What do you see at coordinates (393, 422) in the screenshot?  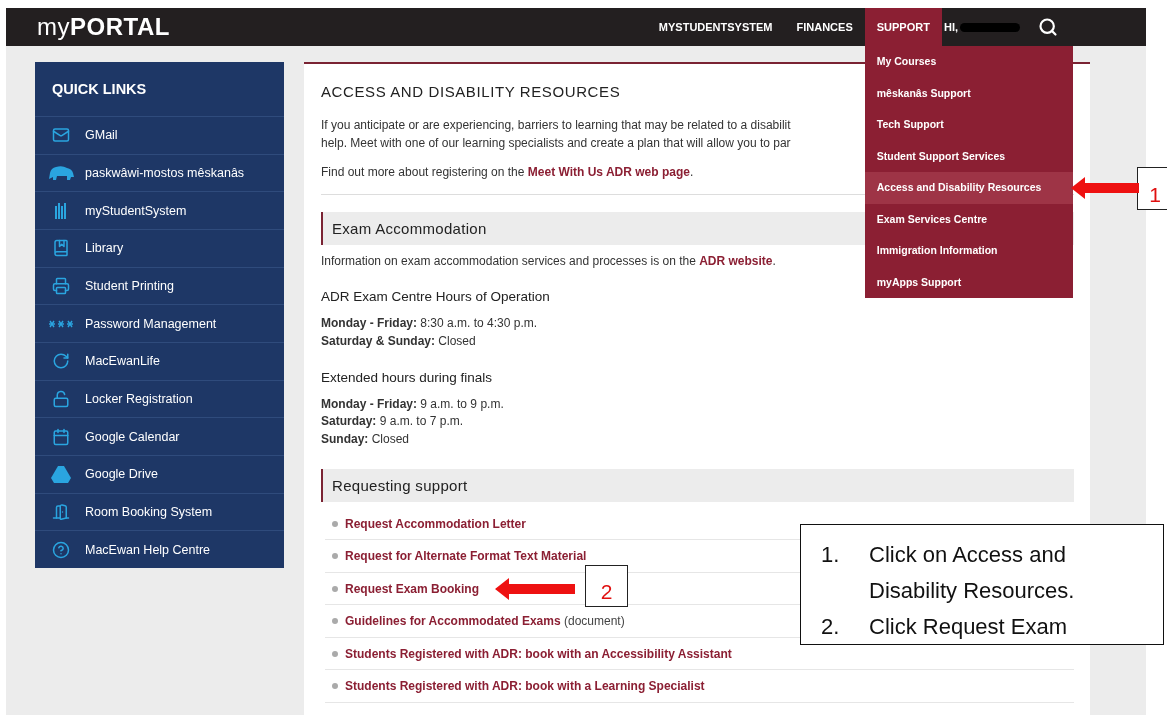 I see `hours-text: Saturday: 9 a.m. to 7 p.m.` at bounding box center [393, 422].